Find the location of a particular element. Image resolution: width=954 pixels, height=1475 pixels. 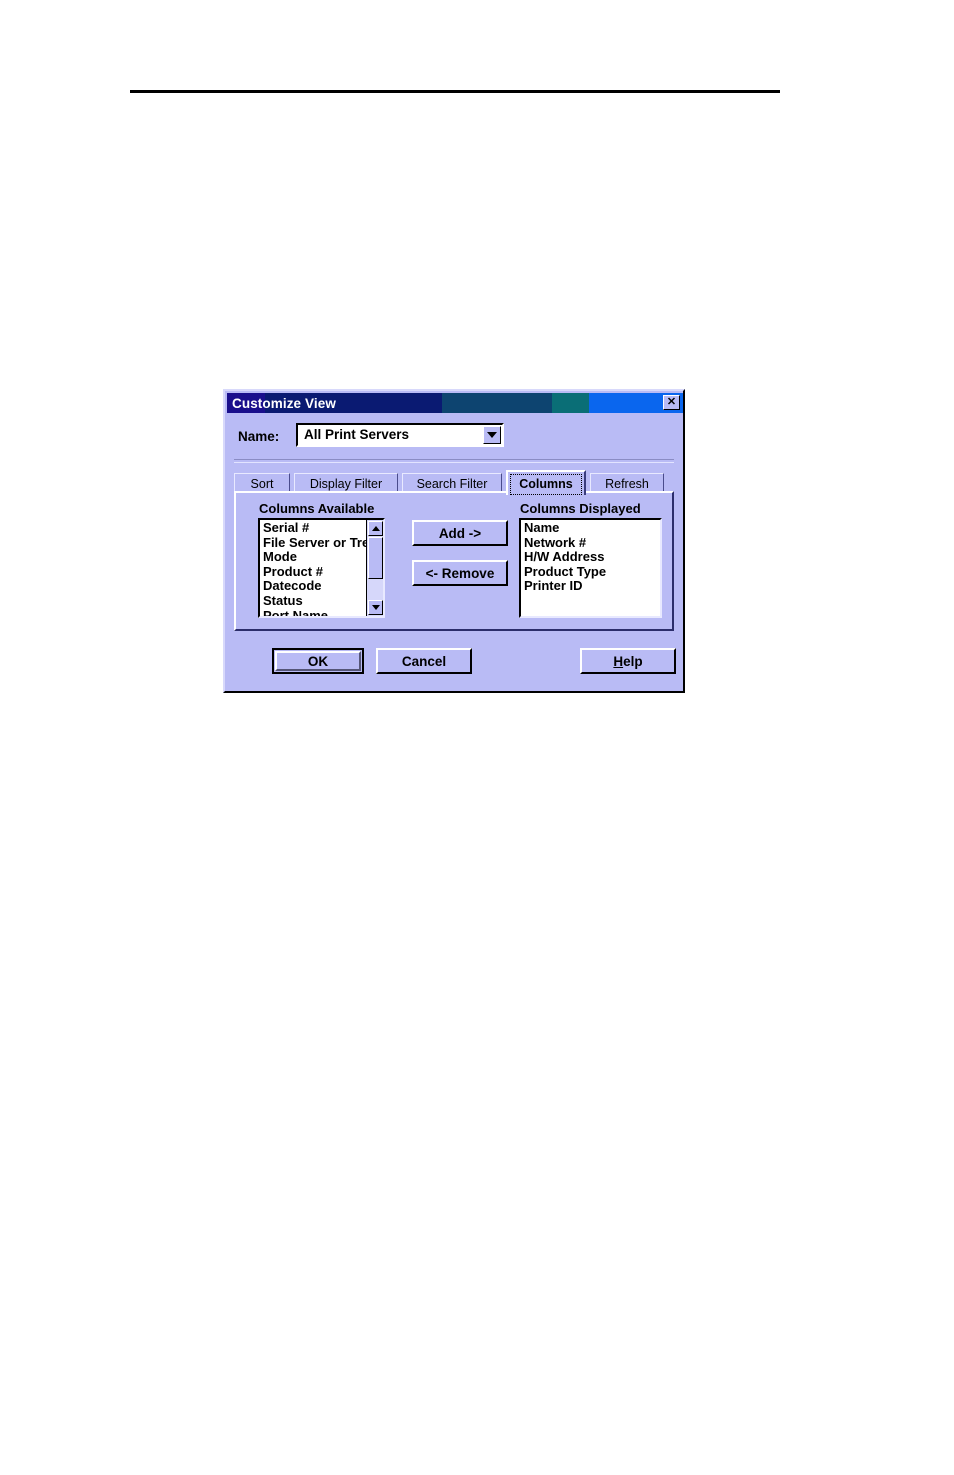

page-header-rule is located at coordinates (455, 91).